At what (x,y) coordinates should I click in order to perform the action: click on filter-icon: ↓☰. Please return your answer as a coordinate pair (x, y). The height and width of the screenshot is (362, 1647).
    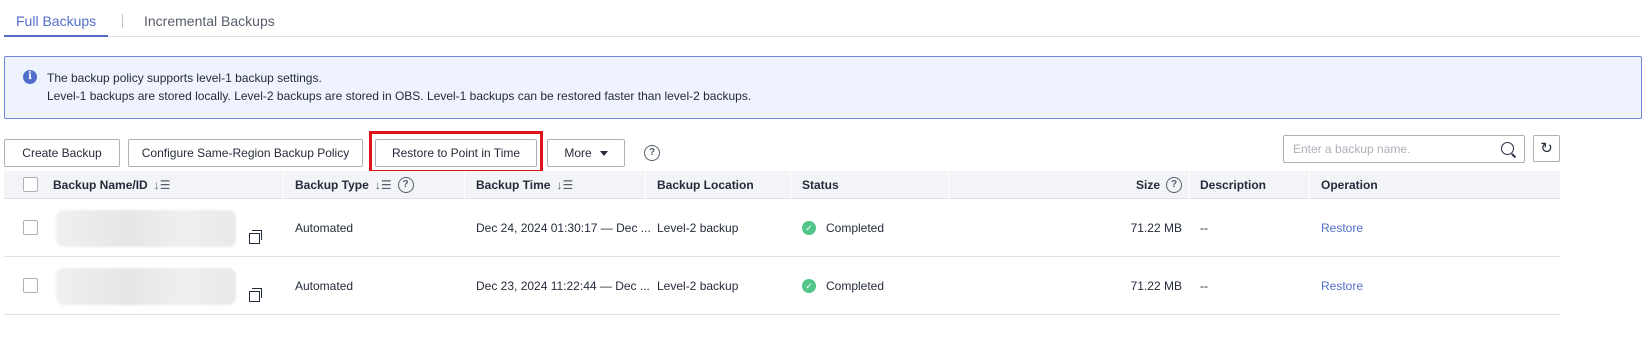
    Looking at the image, I should click on (383, 185).